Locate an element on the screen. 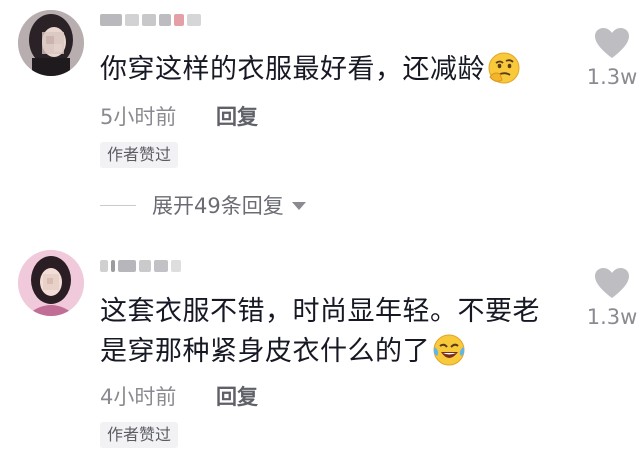 Image resolution: width=640 pixels, height=460 pixels. divider-line is located at coordinates (118, 205).